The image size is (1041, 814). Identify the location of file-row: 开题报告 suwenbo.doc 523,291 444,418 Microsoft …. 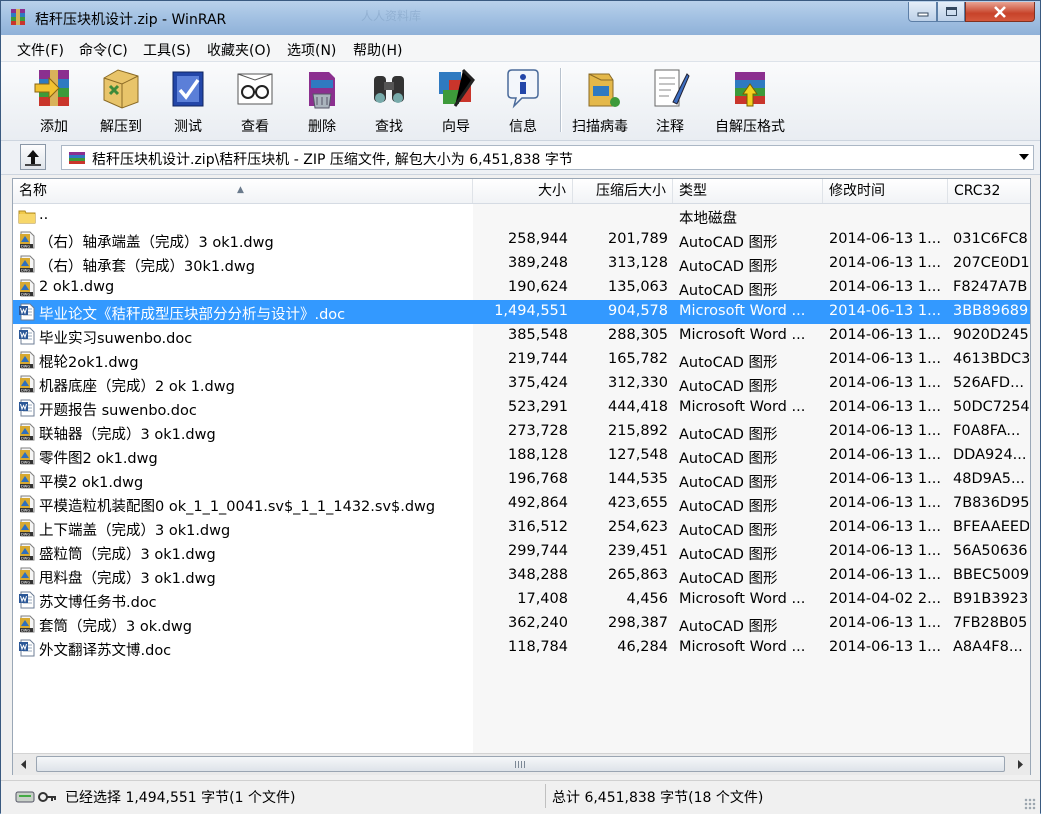
(521, 408).